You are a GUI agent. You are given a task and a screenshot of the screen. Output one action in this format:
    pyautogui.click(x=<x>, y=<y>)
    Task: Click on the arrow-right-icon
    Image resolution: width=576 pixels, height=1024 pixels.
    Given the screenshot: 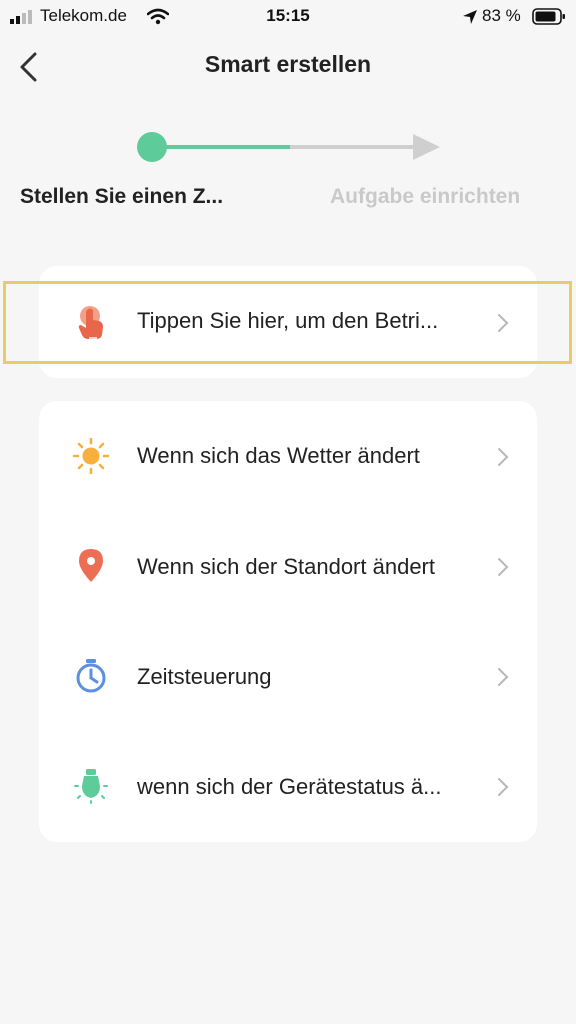 What is the action you would take?
    pyautogui.click(x=426, y=147)
    